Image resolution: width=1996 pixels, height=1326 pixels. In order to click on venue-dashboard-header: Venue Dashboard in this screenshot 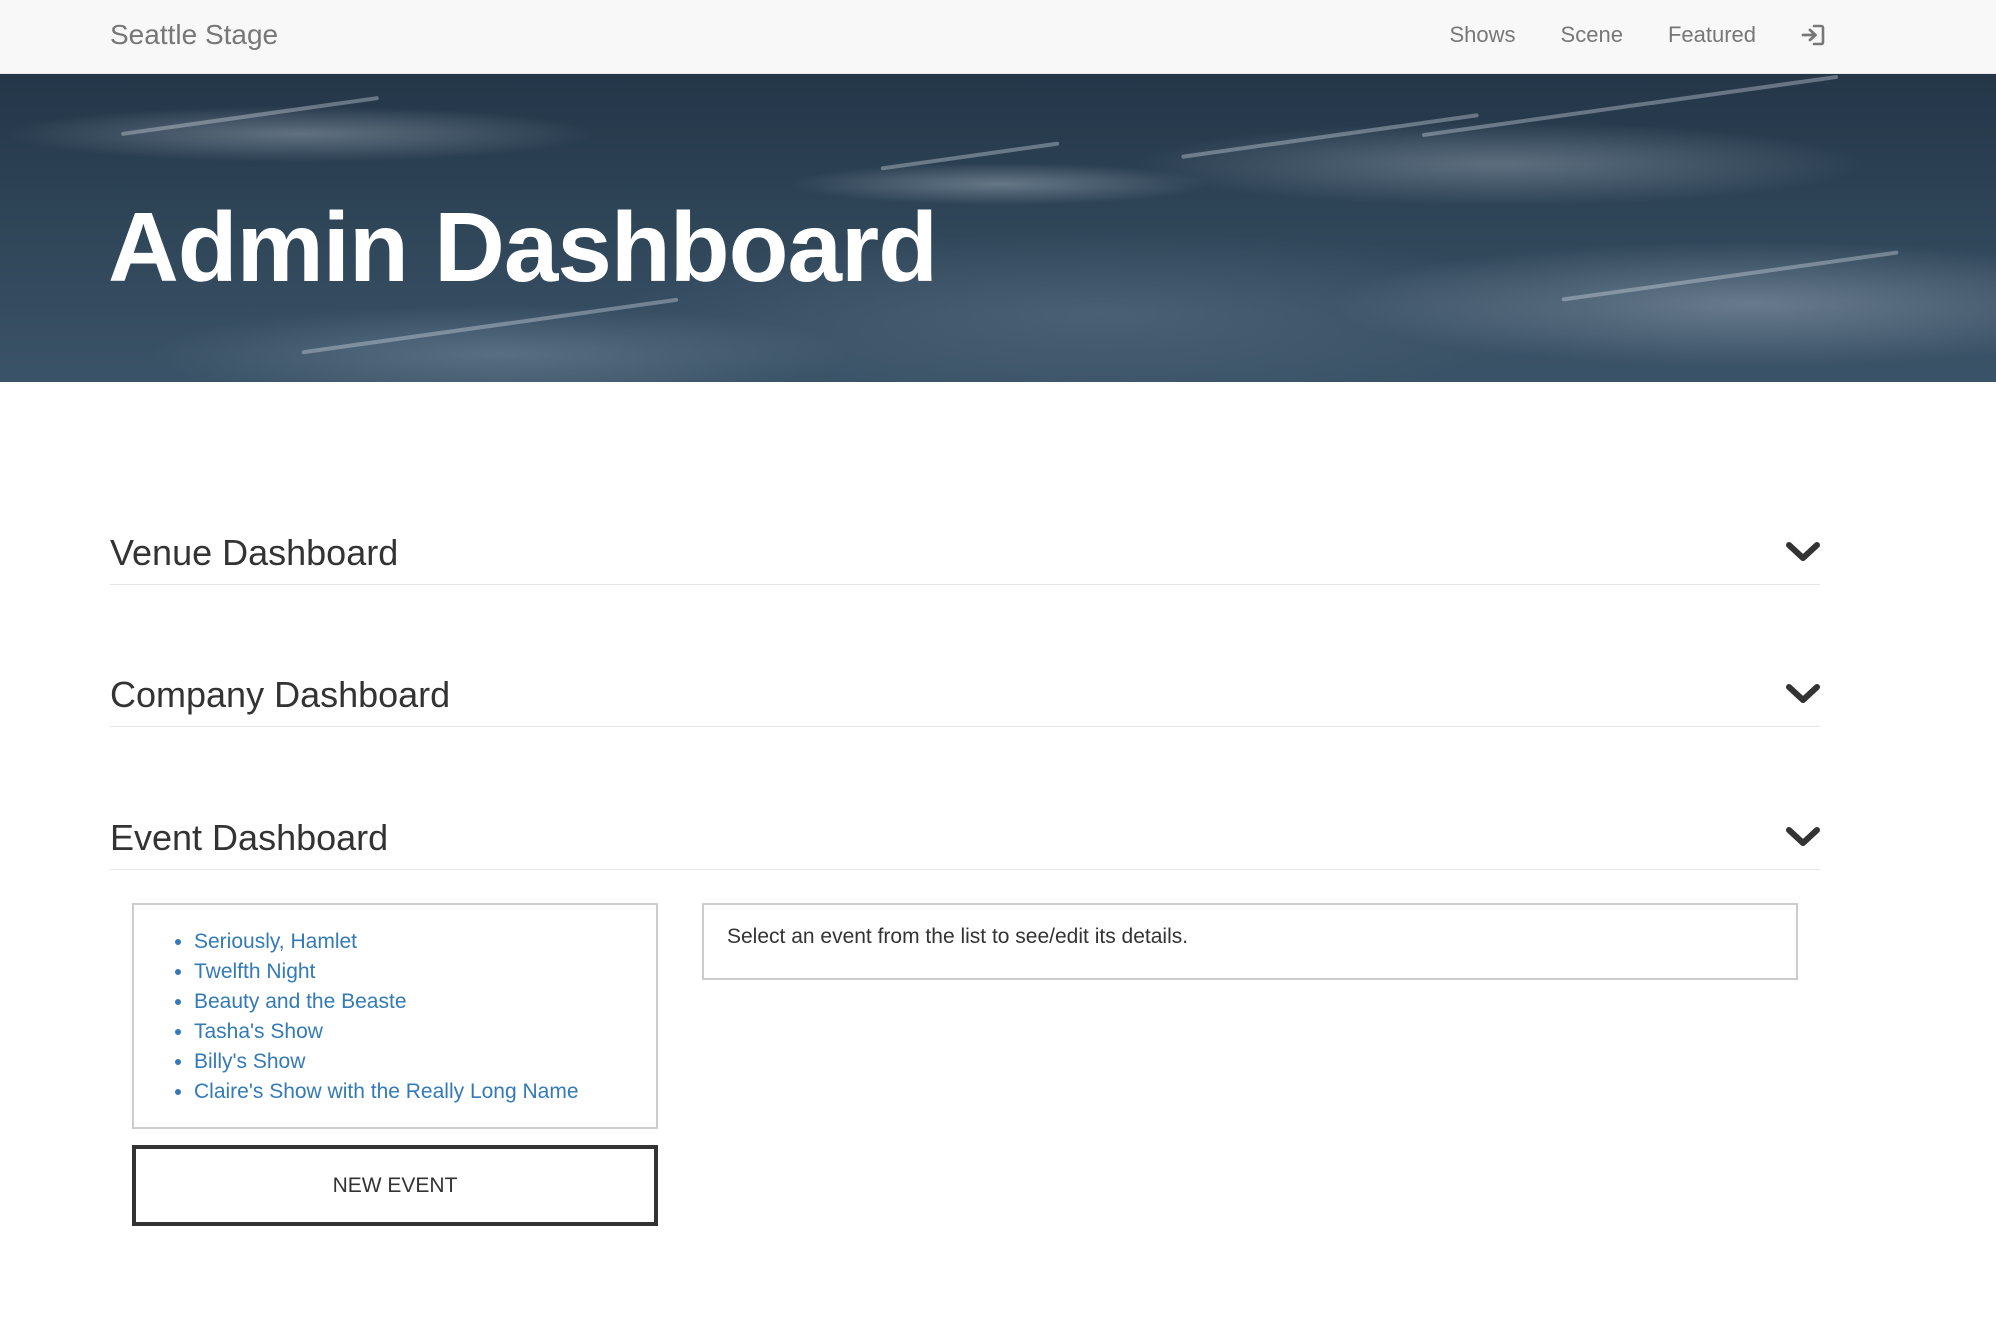, I will do `click(965, 558)`.